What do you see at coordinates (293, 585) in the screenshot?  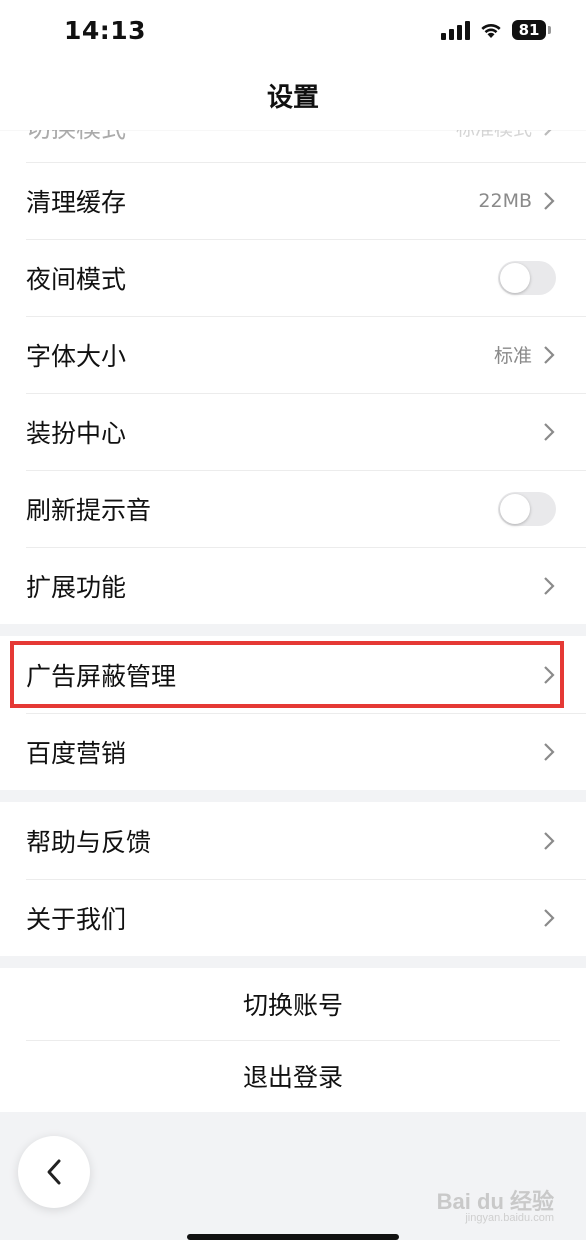 I see `setting-row-extensions: 扩展功能` at bounding box center [293, 585].